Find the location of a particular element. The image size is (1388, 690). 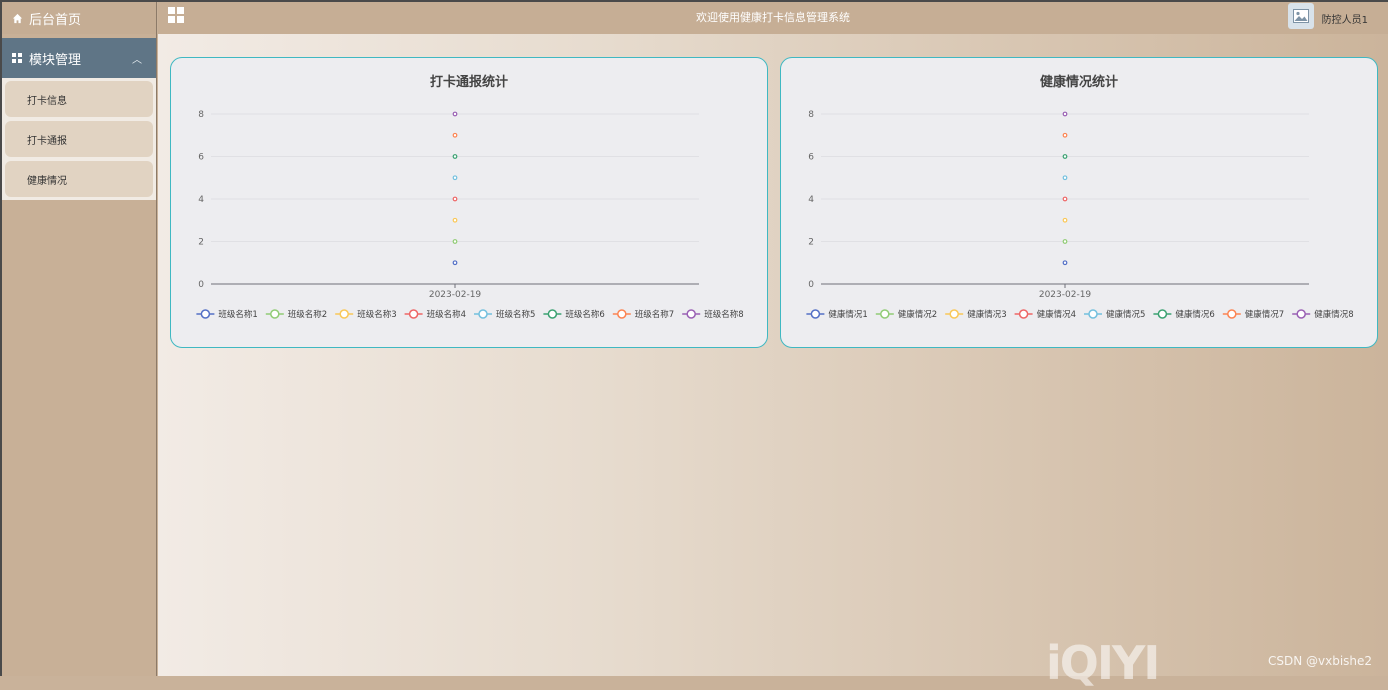

legend-item: 班级名称4 is located at coordinates (435, 314).